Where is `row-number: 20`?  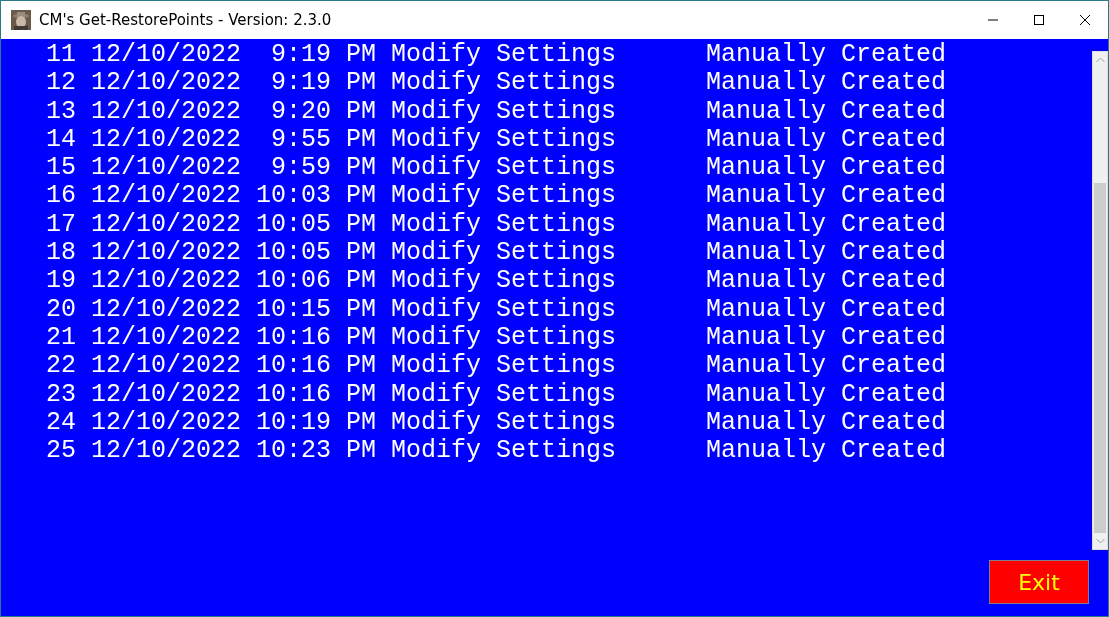 row-number: 20 is located at coordinates (60, 309).